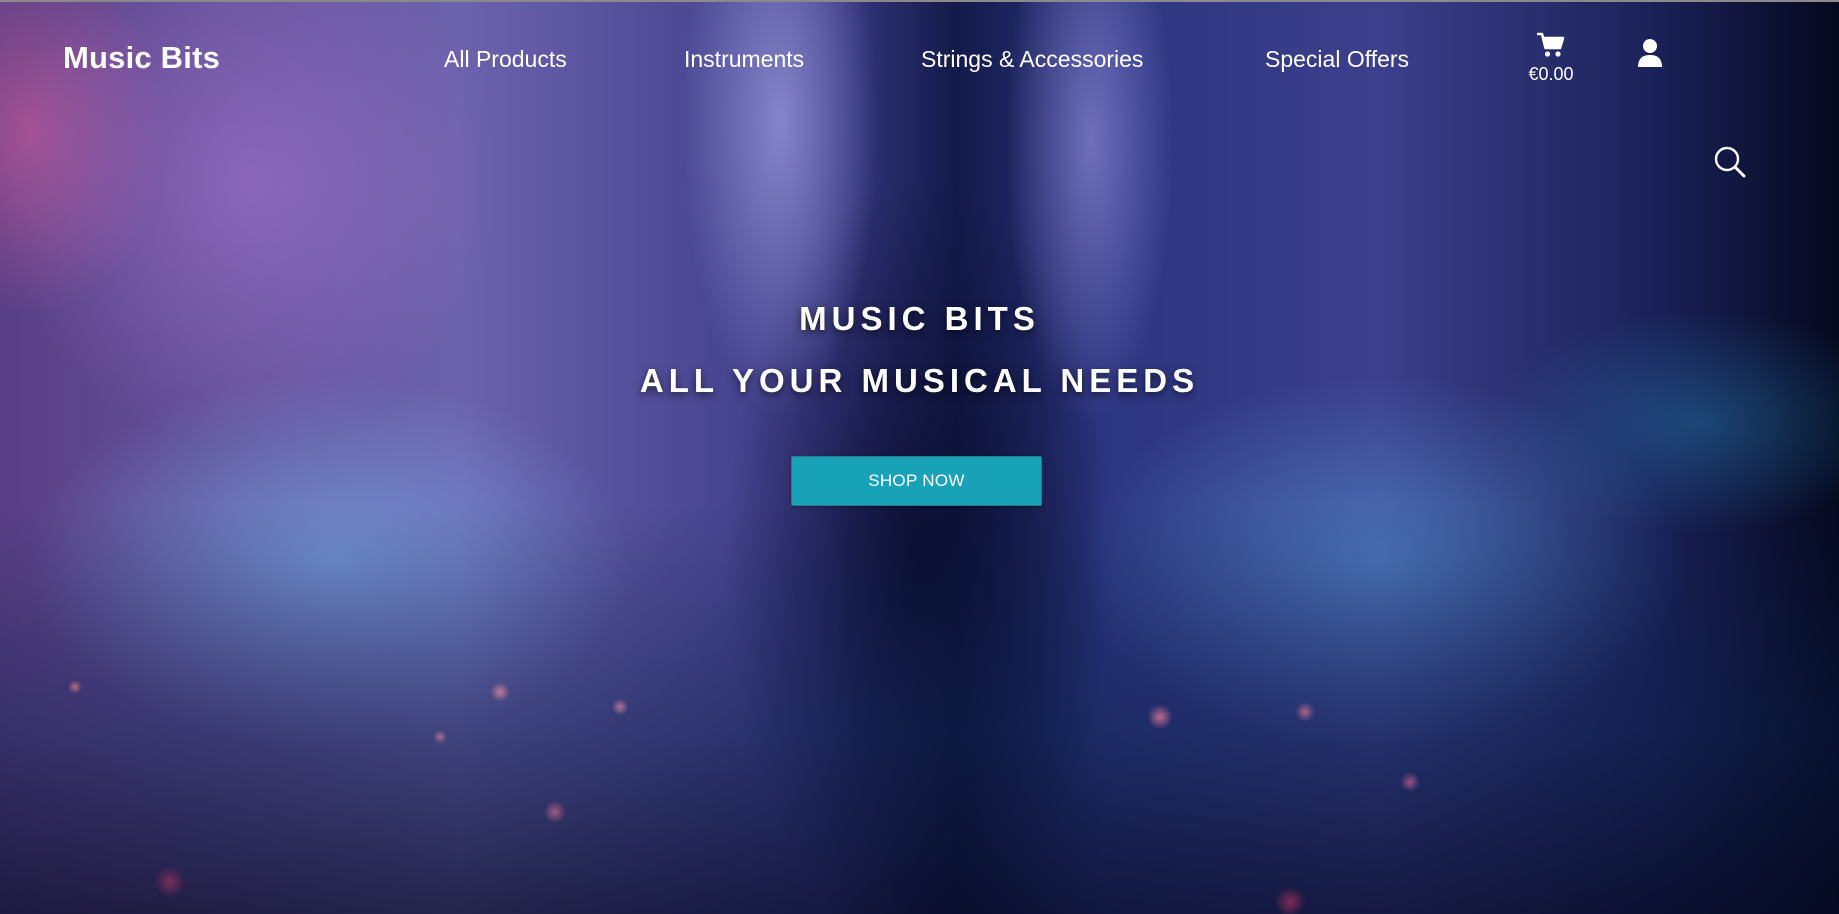 Image resolution: width=1839 pixels, height=914 pixels. Describe the element at coordinates (916, 481) in the screenshot. I see `shop-now-button: SHOP NOW` at that location.